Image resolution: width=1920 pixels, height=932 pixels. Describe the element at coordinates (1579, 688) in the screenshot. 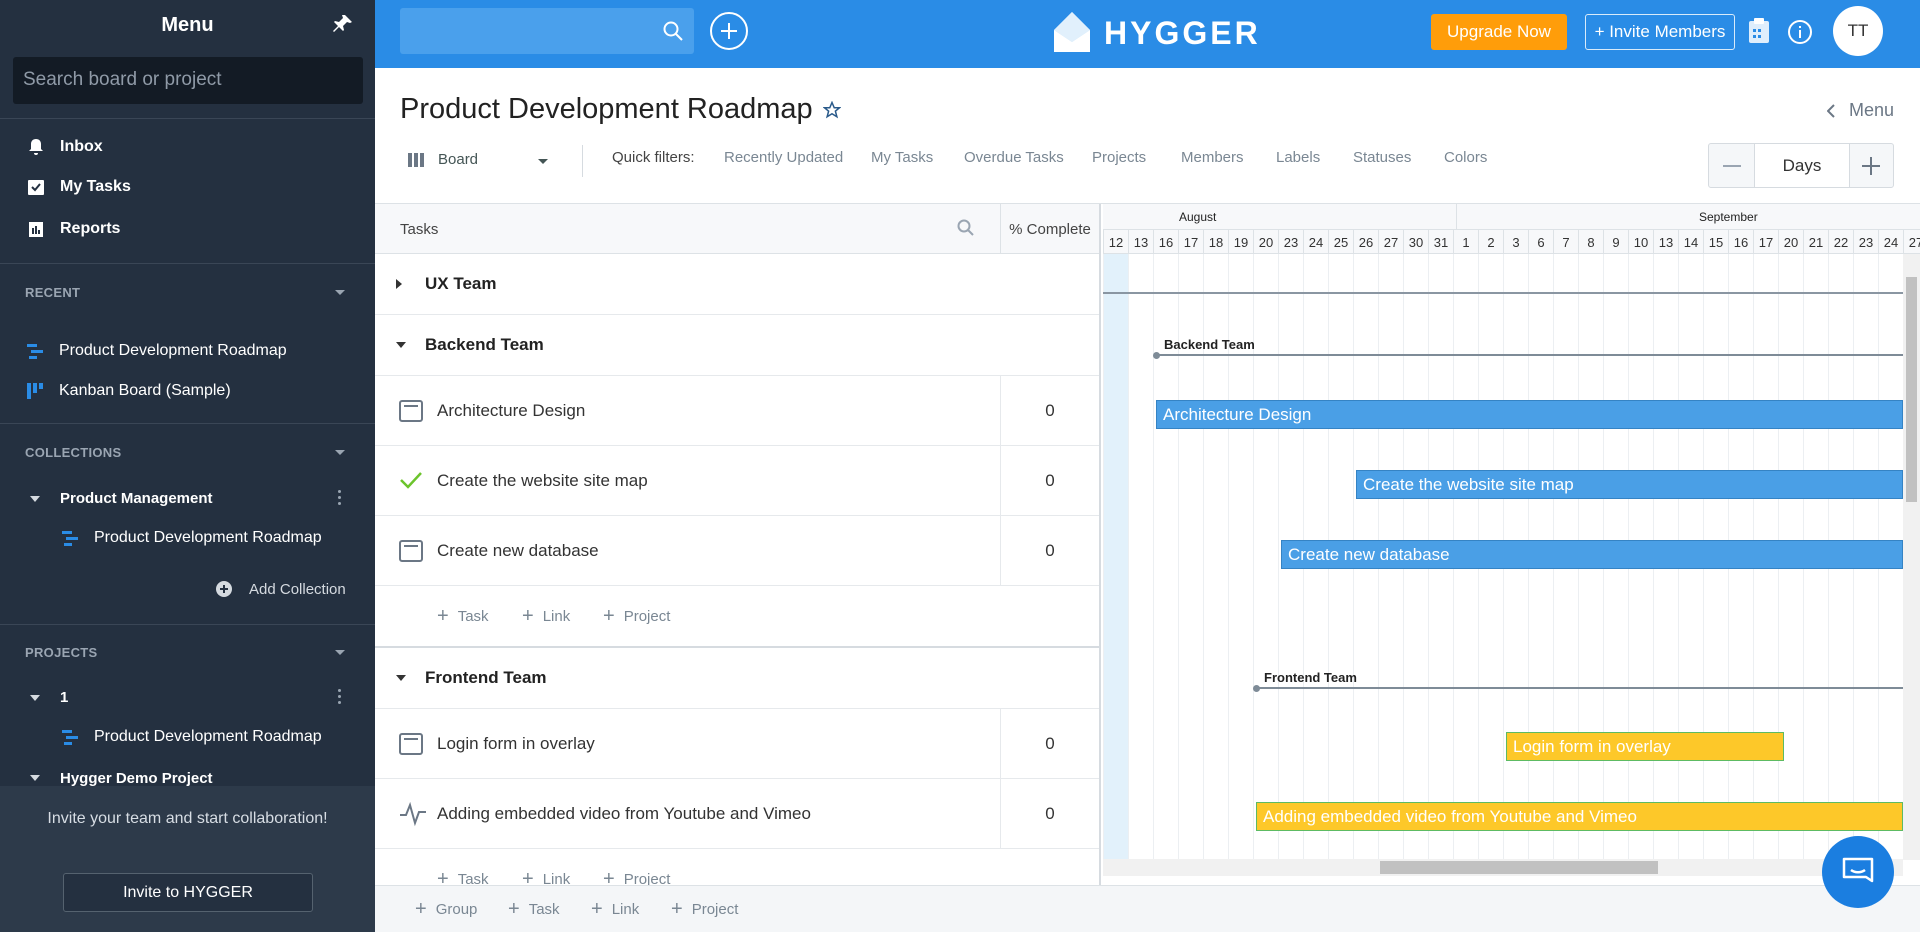

I see `group-bar-frontend` at that location.